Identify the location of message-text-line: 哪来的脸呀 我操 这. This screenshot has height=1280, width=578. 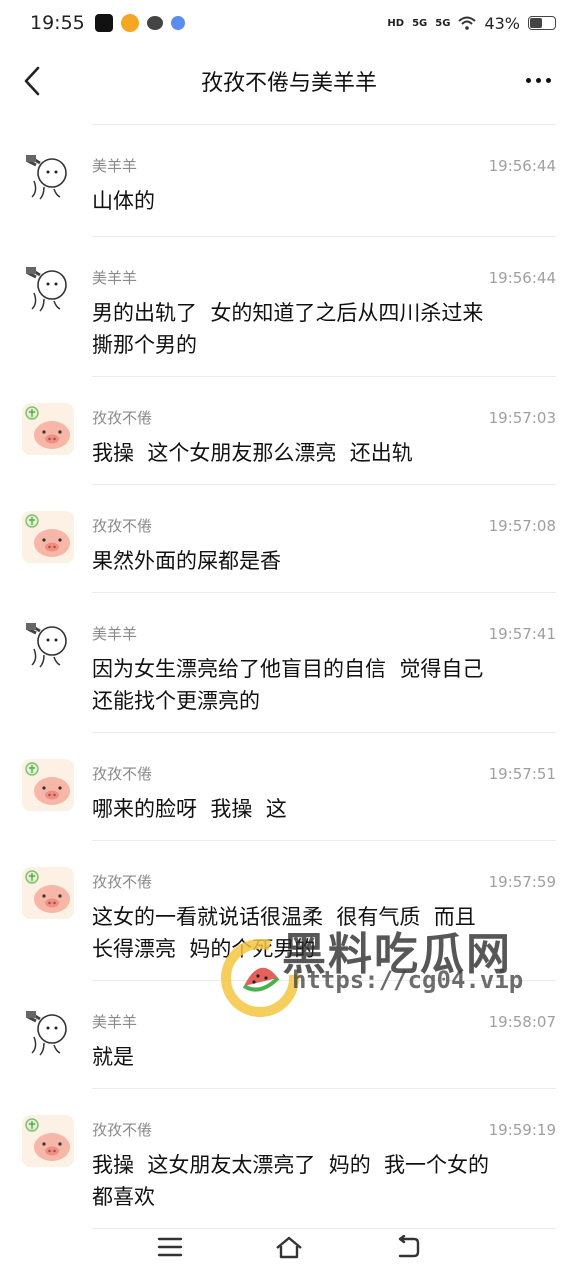
(189, 809).